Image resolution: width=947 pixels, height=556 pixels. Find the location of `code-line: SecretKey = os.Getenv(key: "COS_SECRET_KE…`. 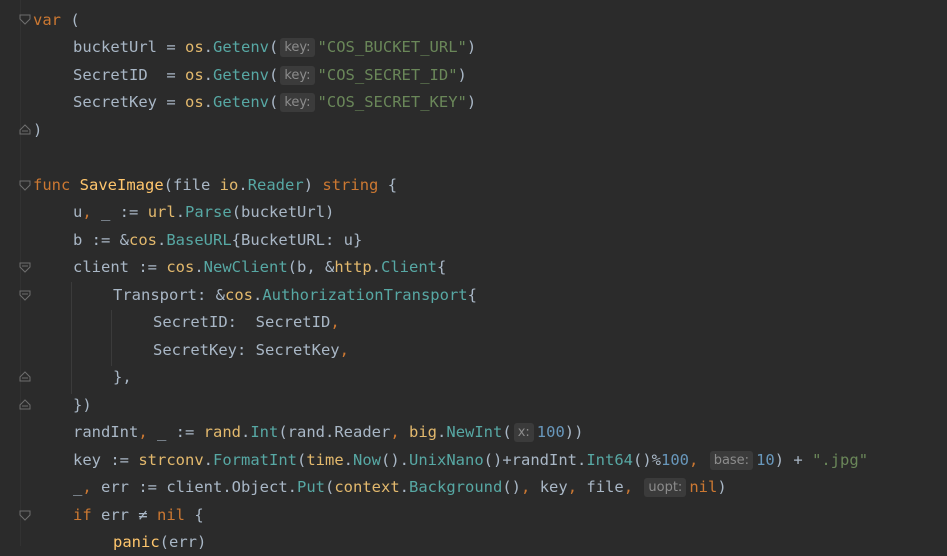

code-line: SecretKey = os.Getenv(key: "COS_SECRET_KE… is located at coordinates (275, 102).